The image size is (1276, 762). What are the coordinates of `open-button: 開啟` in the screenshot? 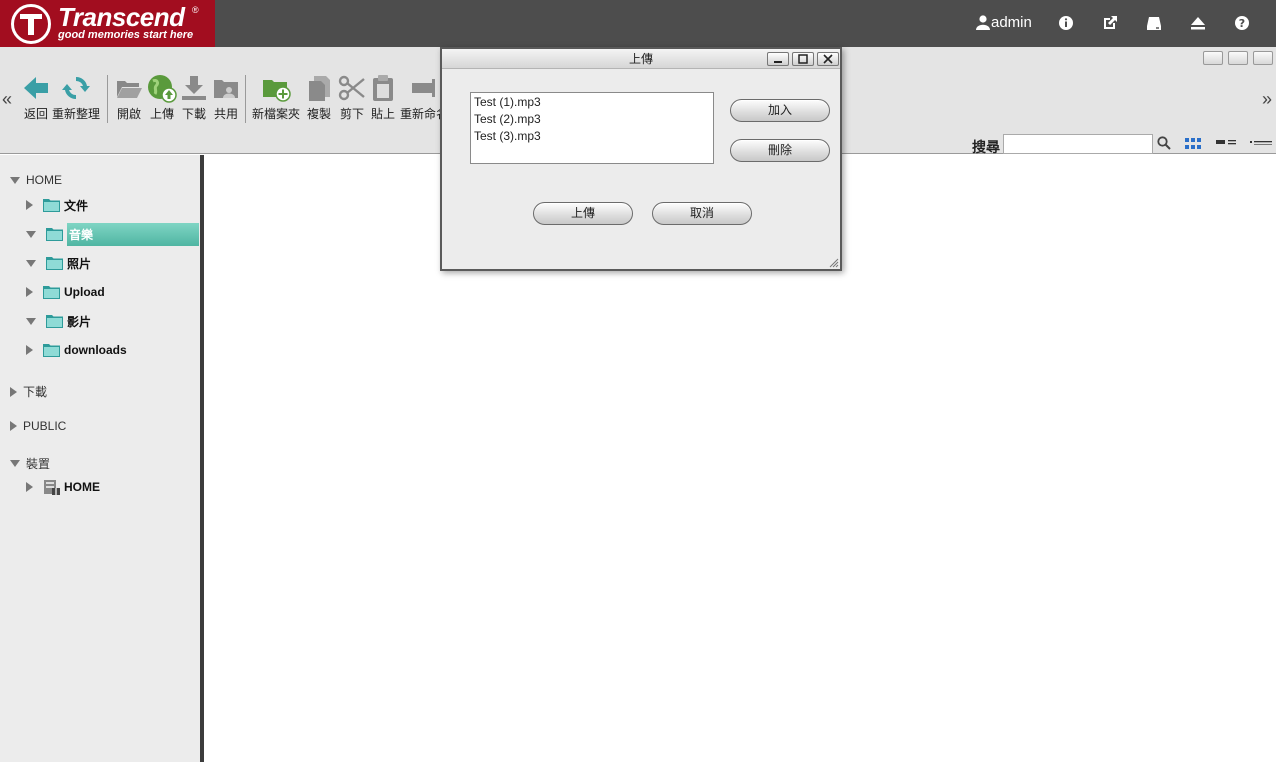 It's located at (129, 97).